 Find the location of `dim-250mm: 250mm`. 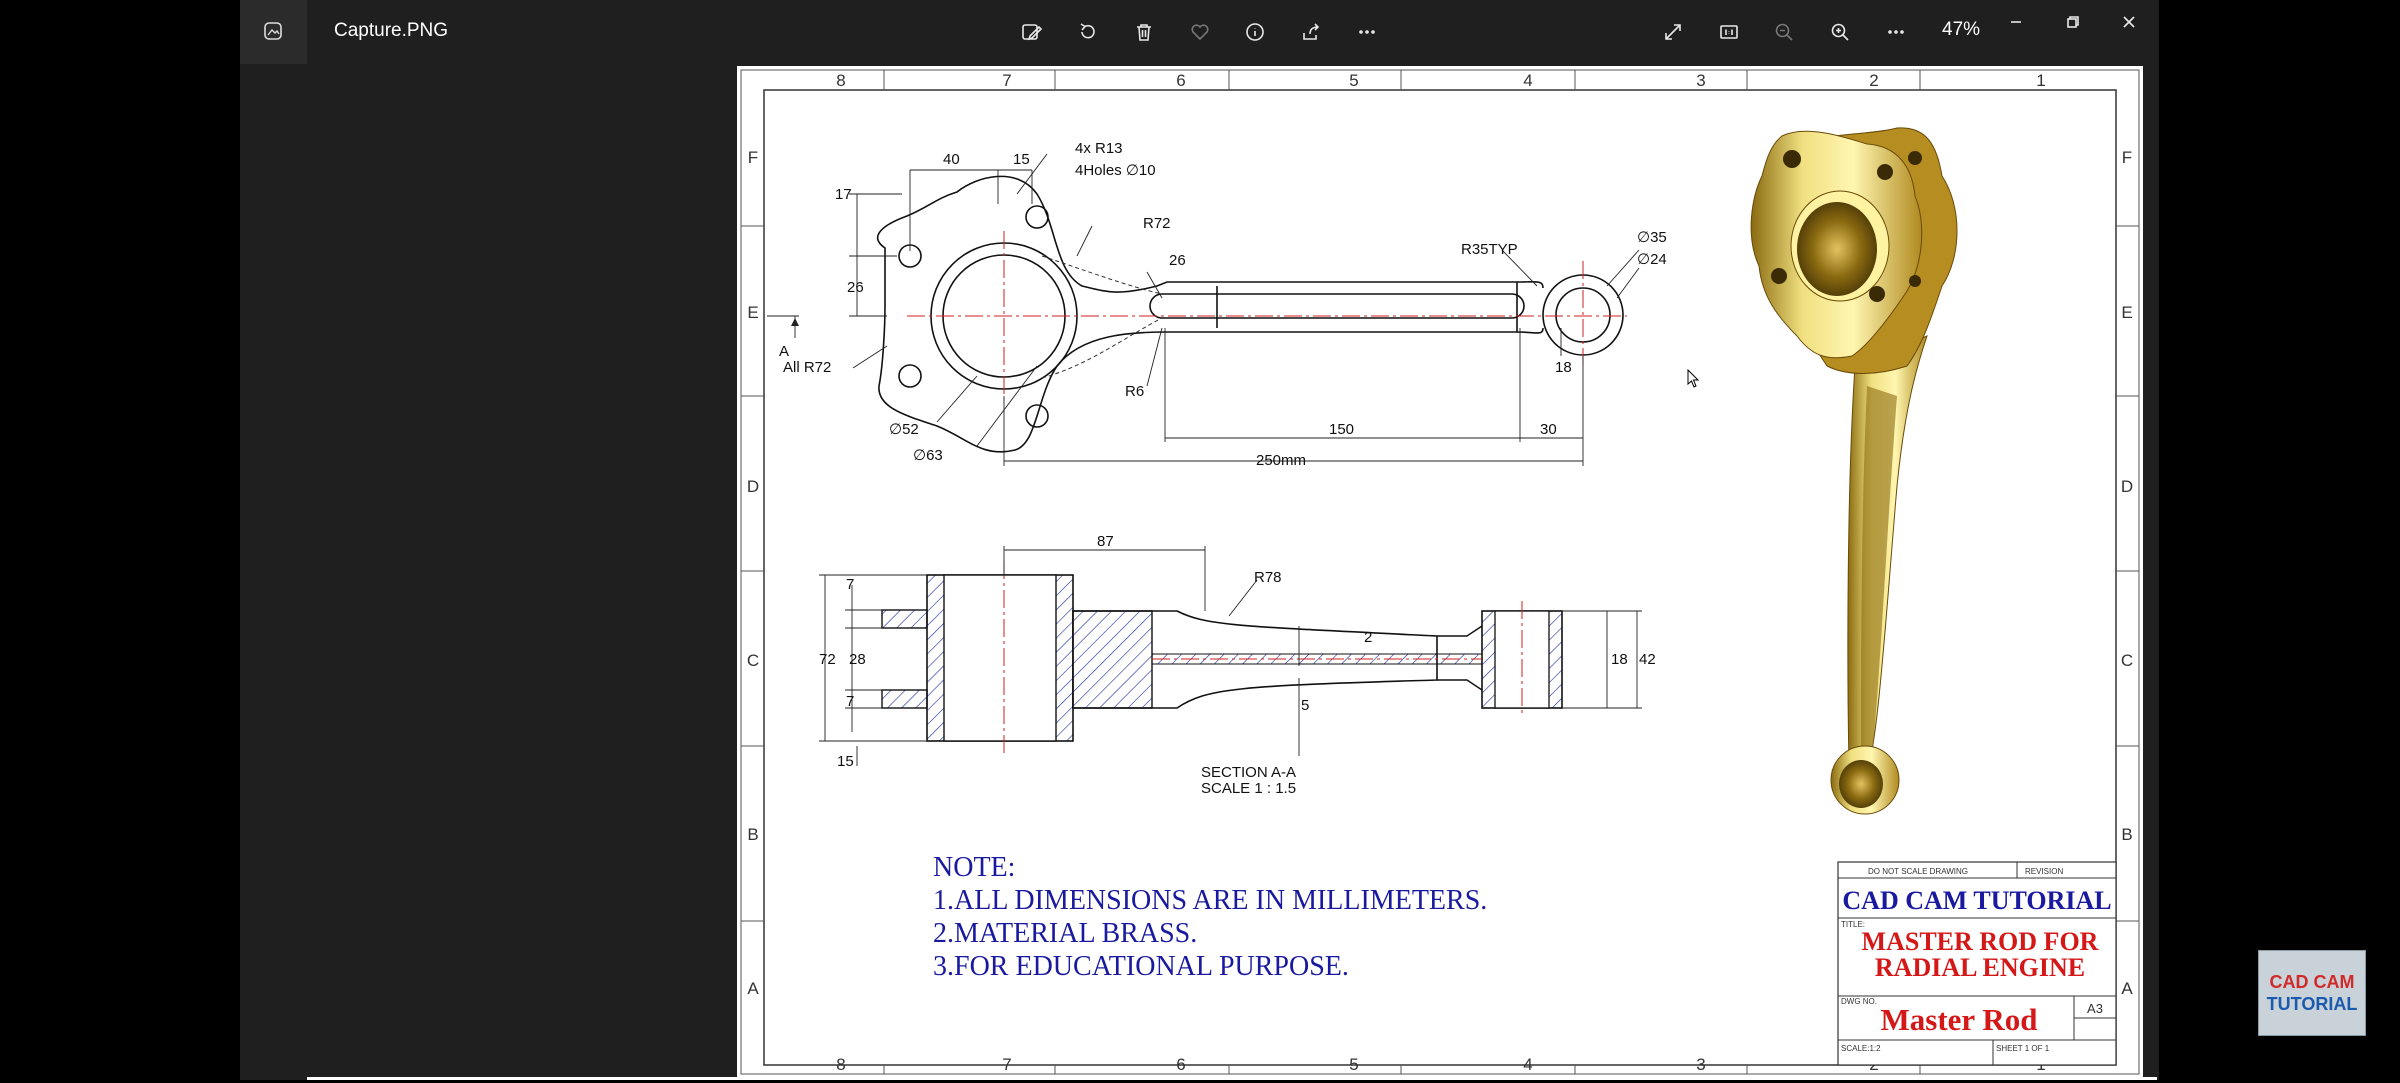

dim-250mm: 250mm is located at coordinates (1281, 460).